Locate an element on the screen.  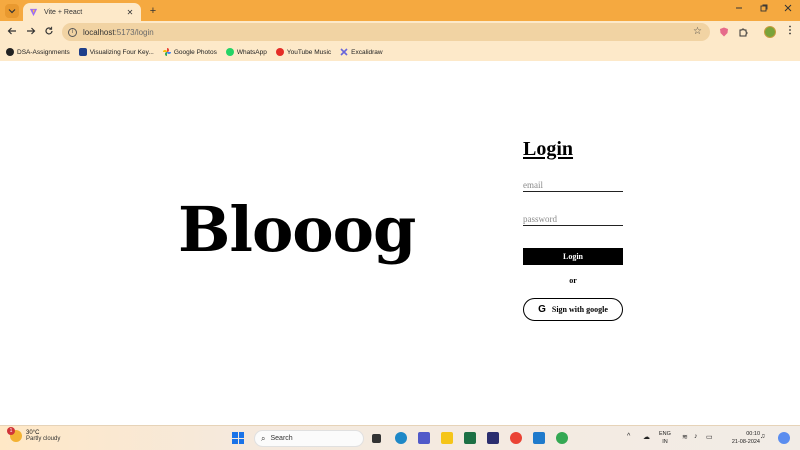
task-view-icon is located at coordinates (376, 438).